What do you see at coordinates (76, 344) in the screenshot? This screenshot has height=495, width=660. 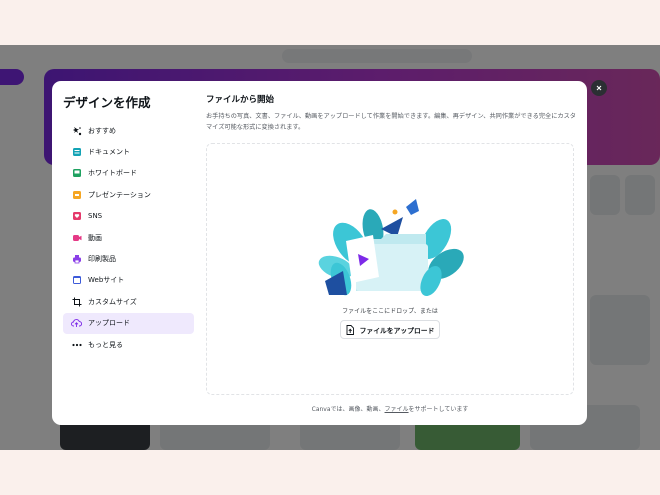 I see `more-icon` at bounding box center [76, 344].